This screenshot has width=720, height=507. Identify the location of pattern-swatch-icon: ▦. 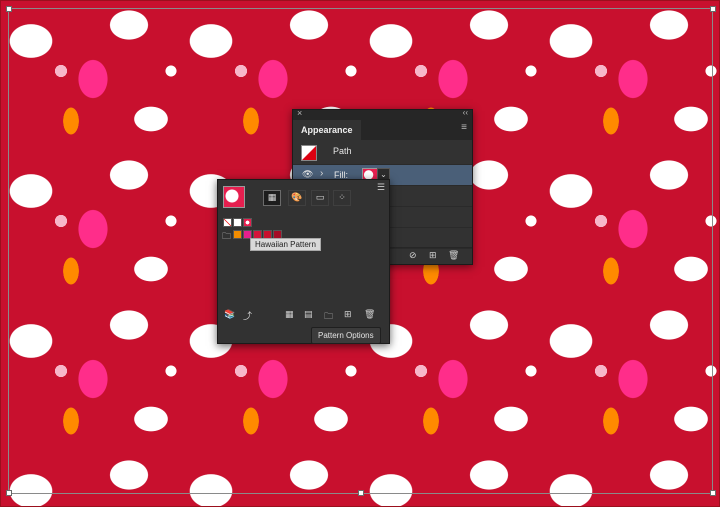
(272, 198).